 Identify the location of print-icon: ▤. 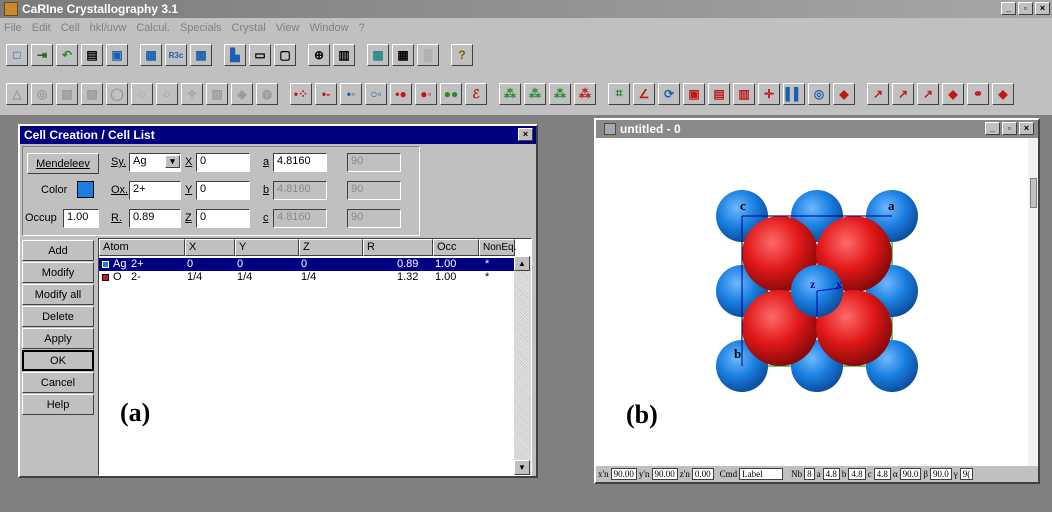
(92, 55).